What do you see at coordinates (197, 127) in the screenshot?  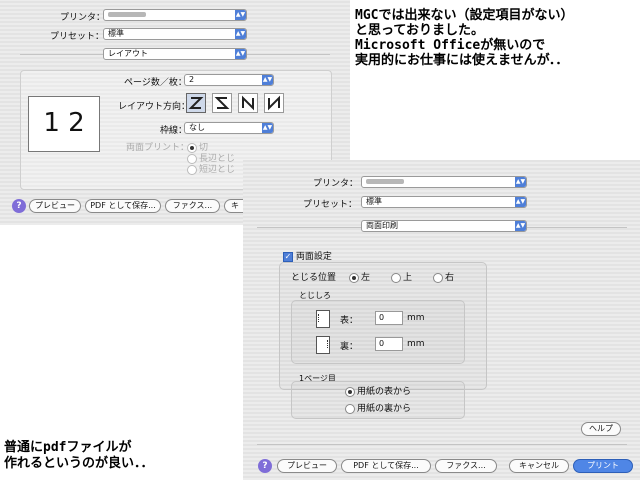 I see `border-value: なし` at bounding box center [197, 127].